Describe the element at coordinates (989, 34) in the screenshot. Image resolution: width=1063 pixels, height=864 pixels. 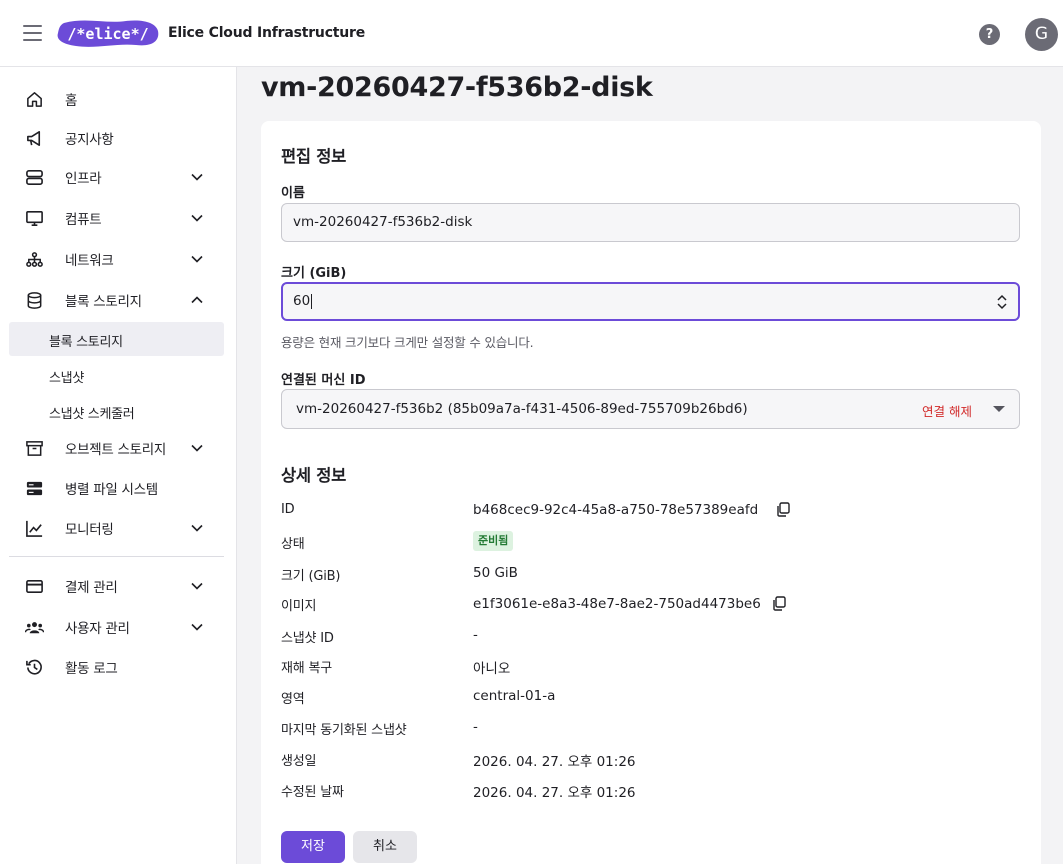
I see `help-icon: ?` at that location.